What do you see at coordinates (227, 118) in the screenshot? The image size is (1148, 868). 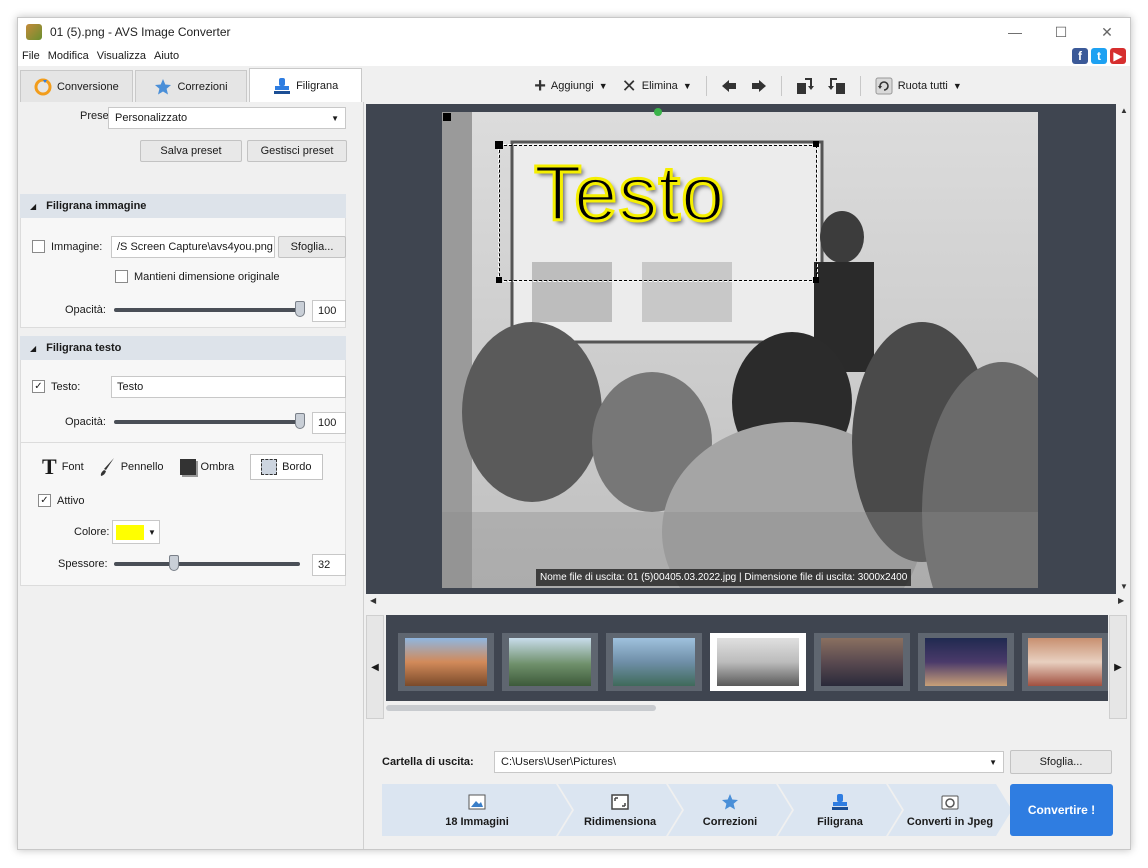 I see `preset-select: Personalizzato ▼` at bounding box center [227, 118].